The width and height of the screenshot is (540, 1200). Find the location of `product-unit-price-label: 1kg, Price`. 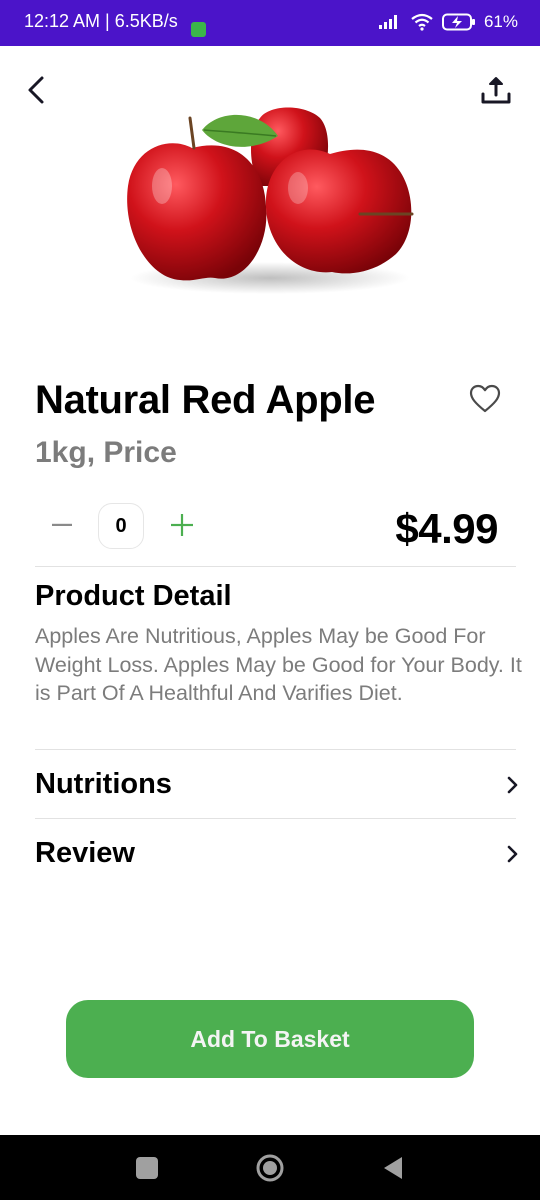

product-unit-price-label: 1kg, Price is located at coordinates (106, 452).